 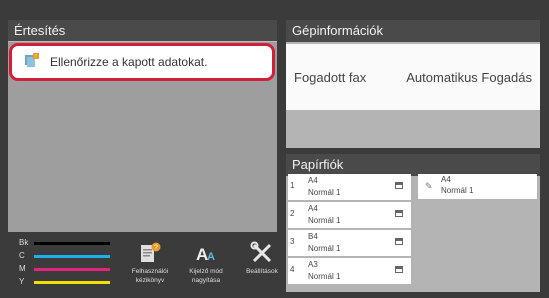 I want to click on tray-3: 3 B4 Normál 1, so click(x=349, y=243).